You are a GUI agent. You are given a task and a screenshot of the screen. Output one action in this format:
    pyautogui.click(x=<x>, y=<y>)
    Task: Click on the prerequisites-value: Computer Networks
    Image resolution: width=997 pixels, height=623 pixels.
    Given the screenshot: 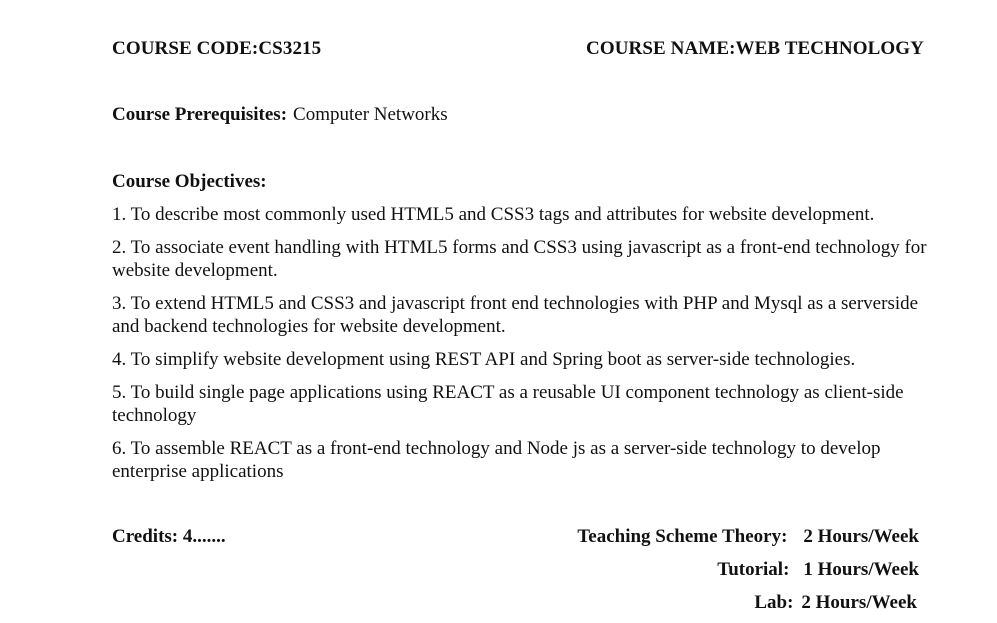 What is the action you would take?
    pyautogui.click(x=370, y=114)
    